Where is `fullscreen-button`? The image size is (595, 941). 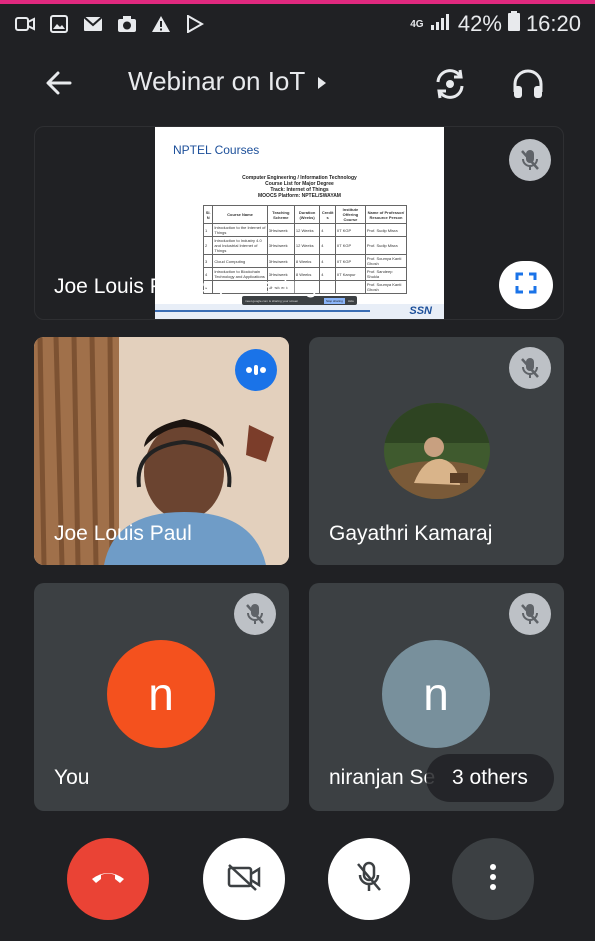
fullscreen-button is located at coordinates (526, 285).